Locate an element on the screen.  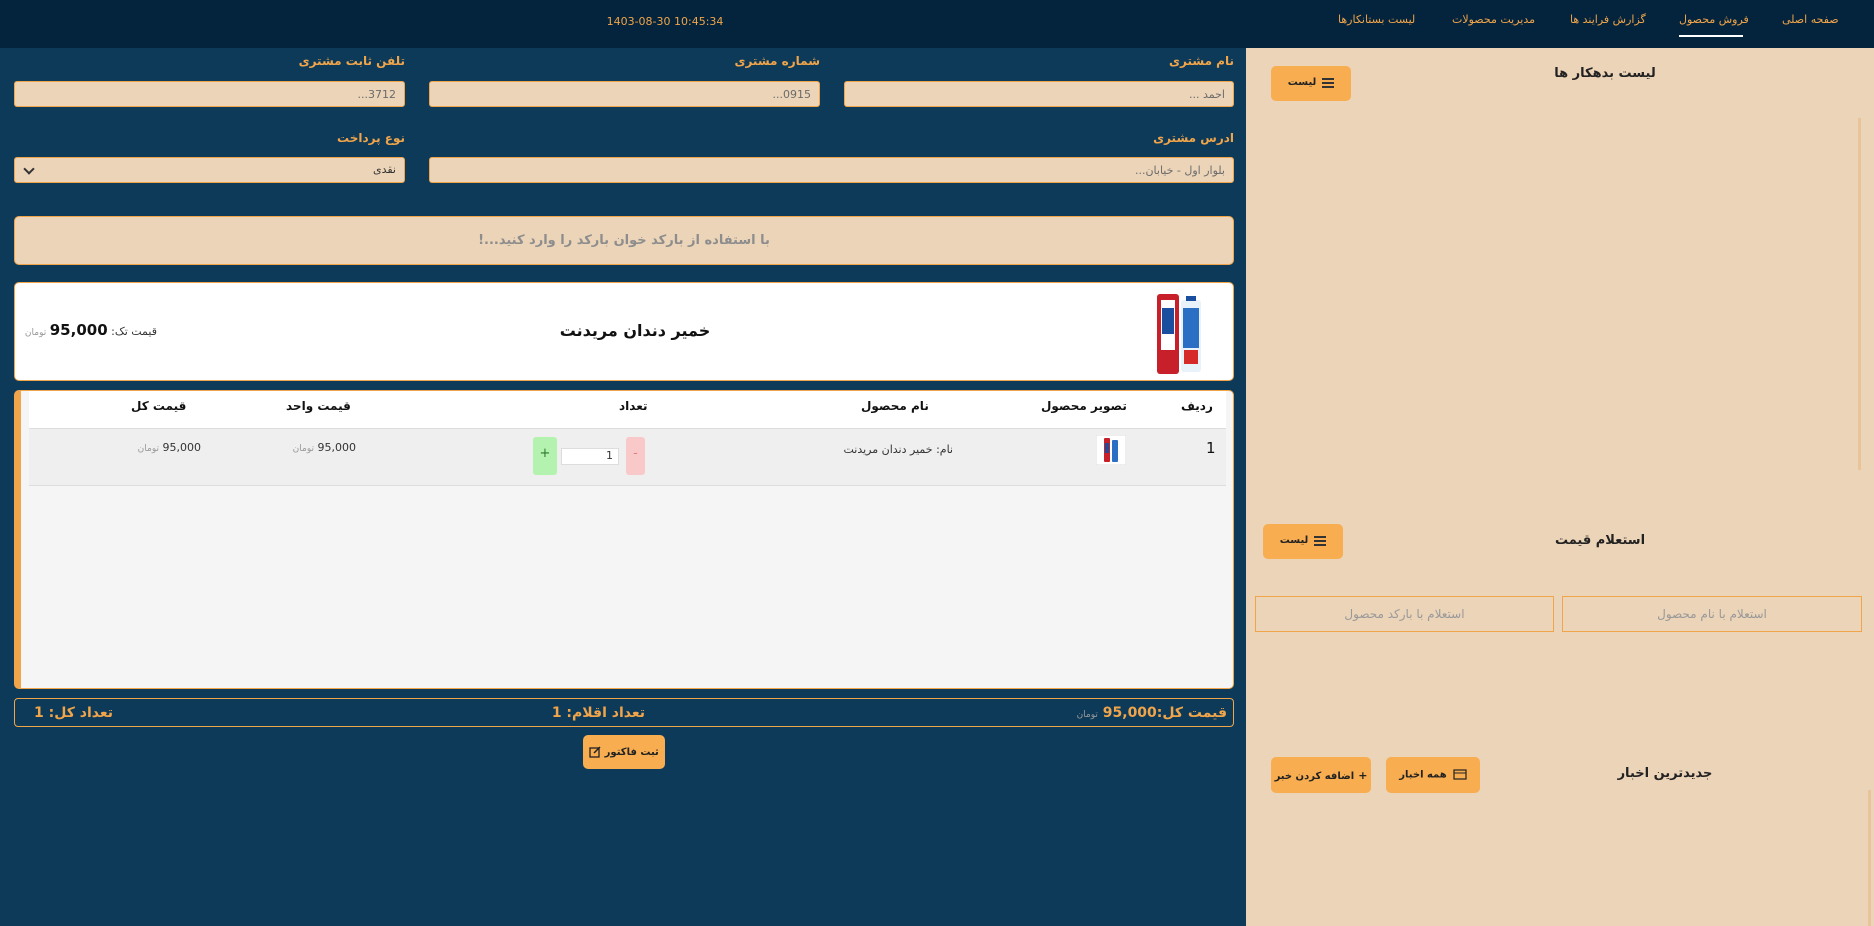
header-unit-price: قیمت واحد is located at coordinates (318, 406).